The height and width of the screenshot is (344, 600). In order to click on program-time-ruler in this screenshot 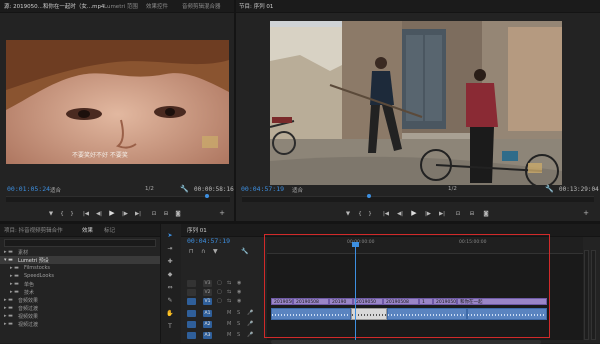, I will do `click(418, 199)`.